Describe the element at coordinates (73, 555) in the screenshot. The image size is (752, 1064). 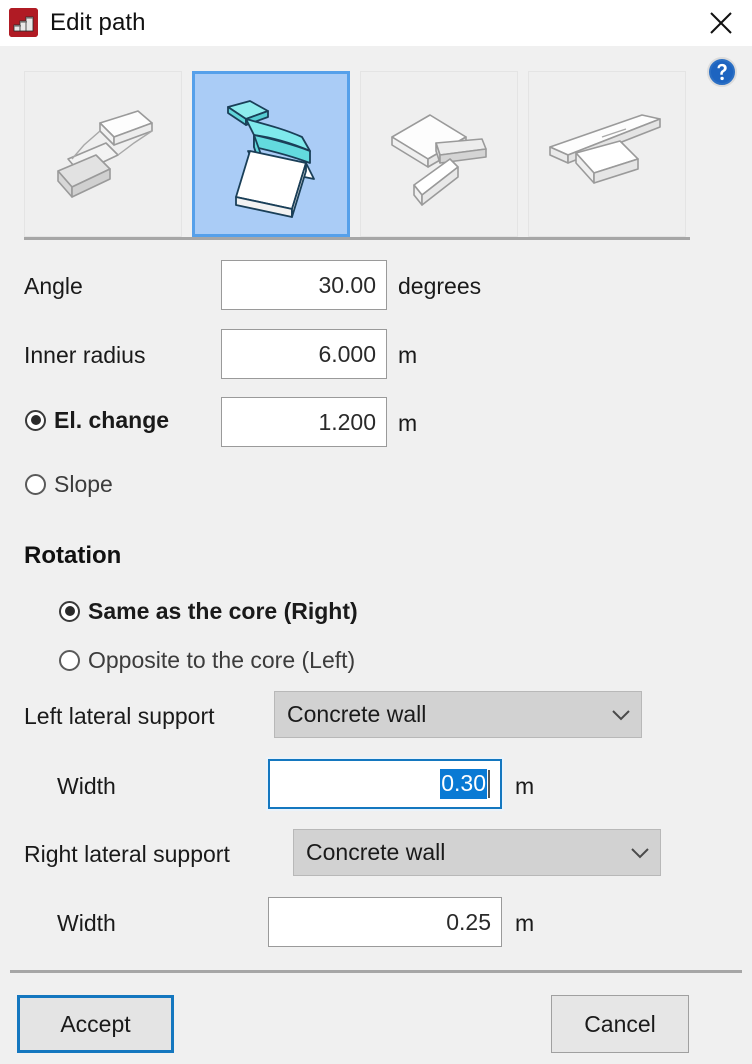
I see `rotation-section-title: Rotation` at that location.